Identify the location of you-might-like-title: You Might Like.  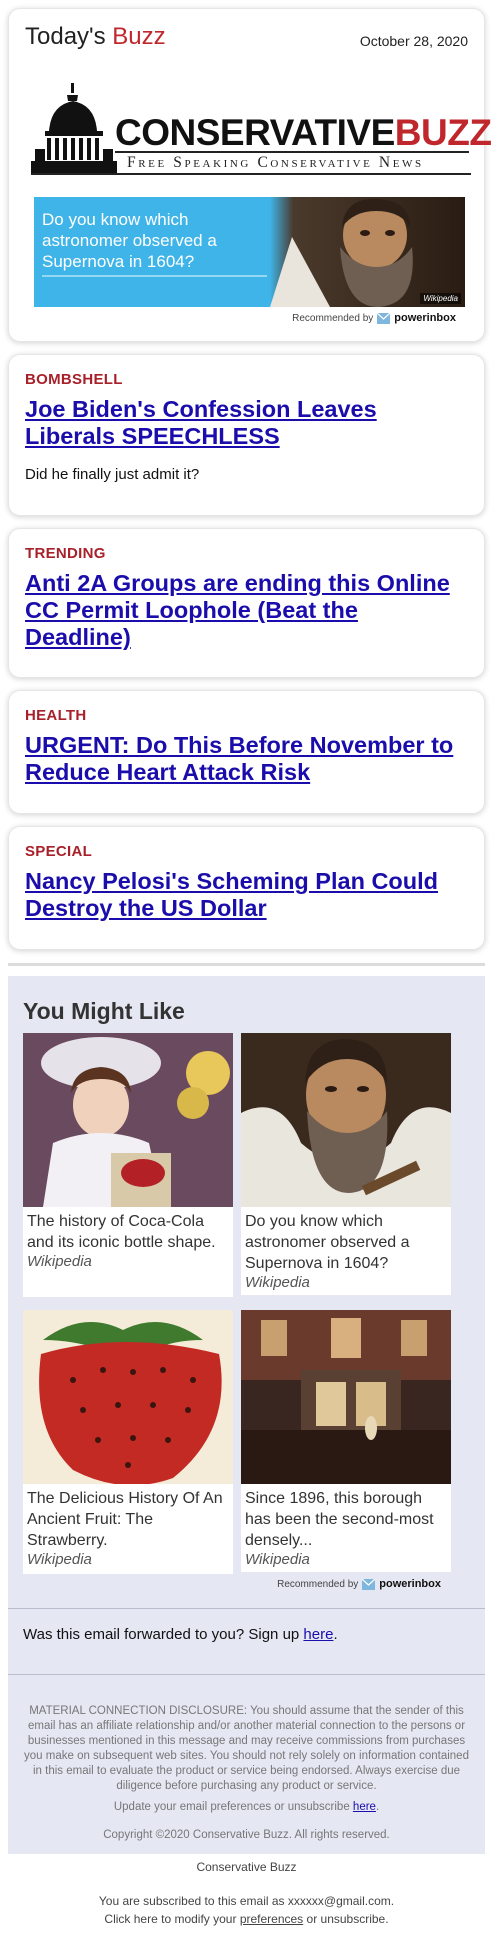
(104, 1011).